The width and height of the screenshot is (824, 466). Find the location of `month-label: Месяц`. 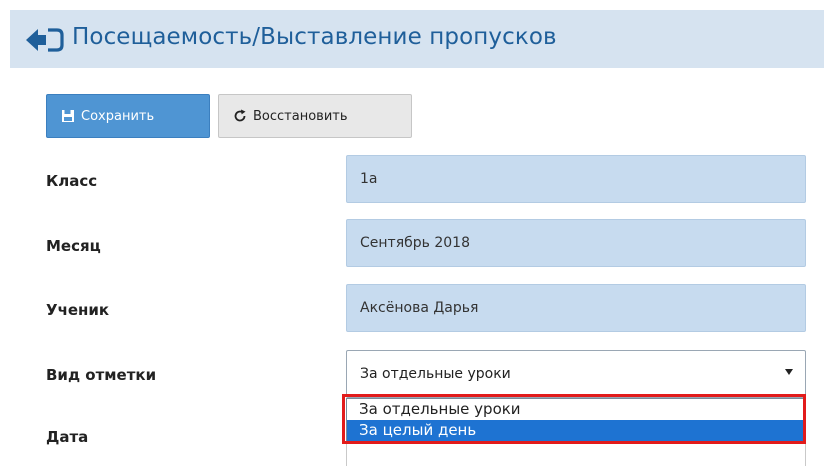

month-label: Месяц is located at coordinates (73, 246).